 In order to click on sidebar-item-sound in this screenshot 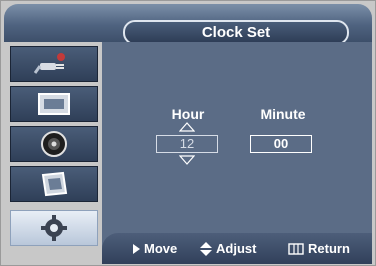, I will do `click(54, 144)`.